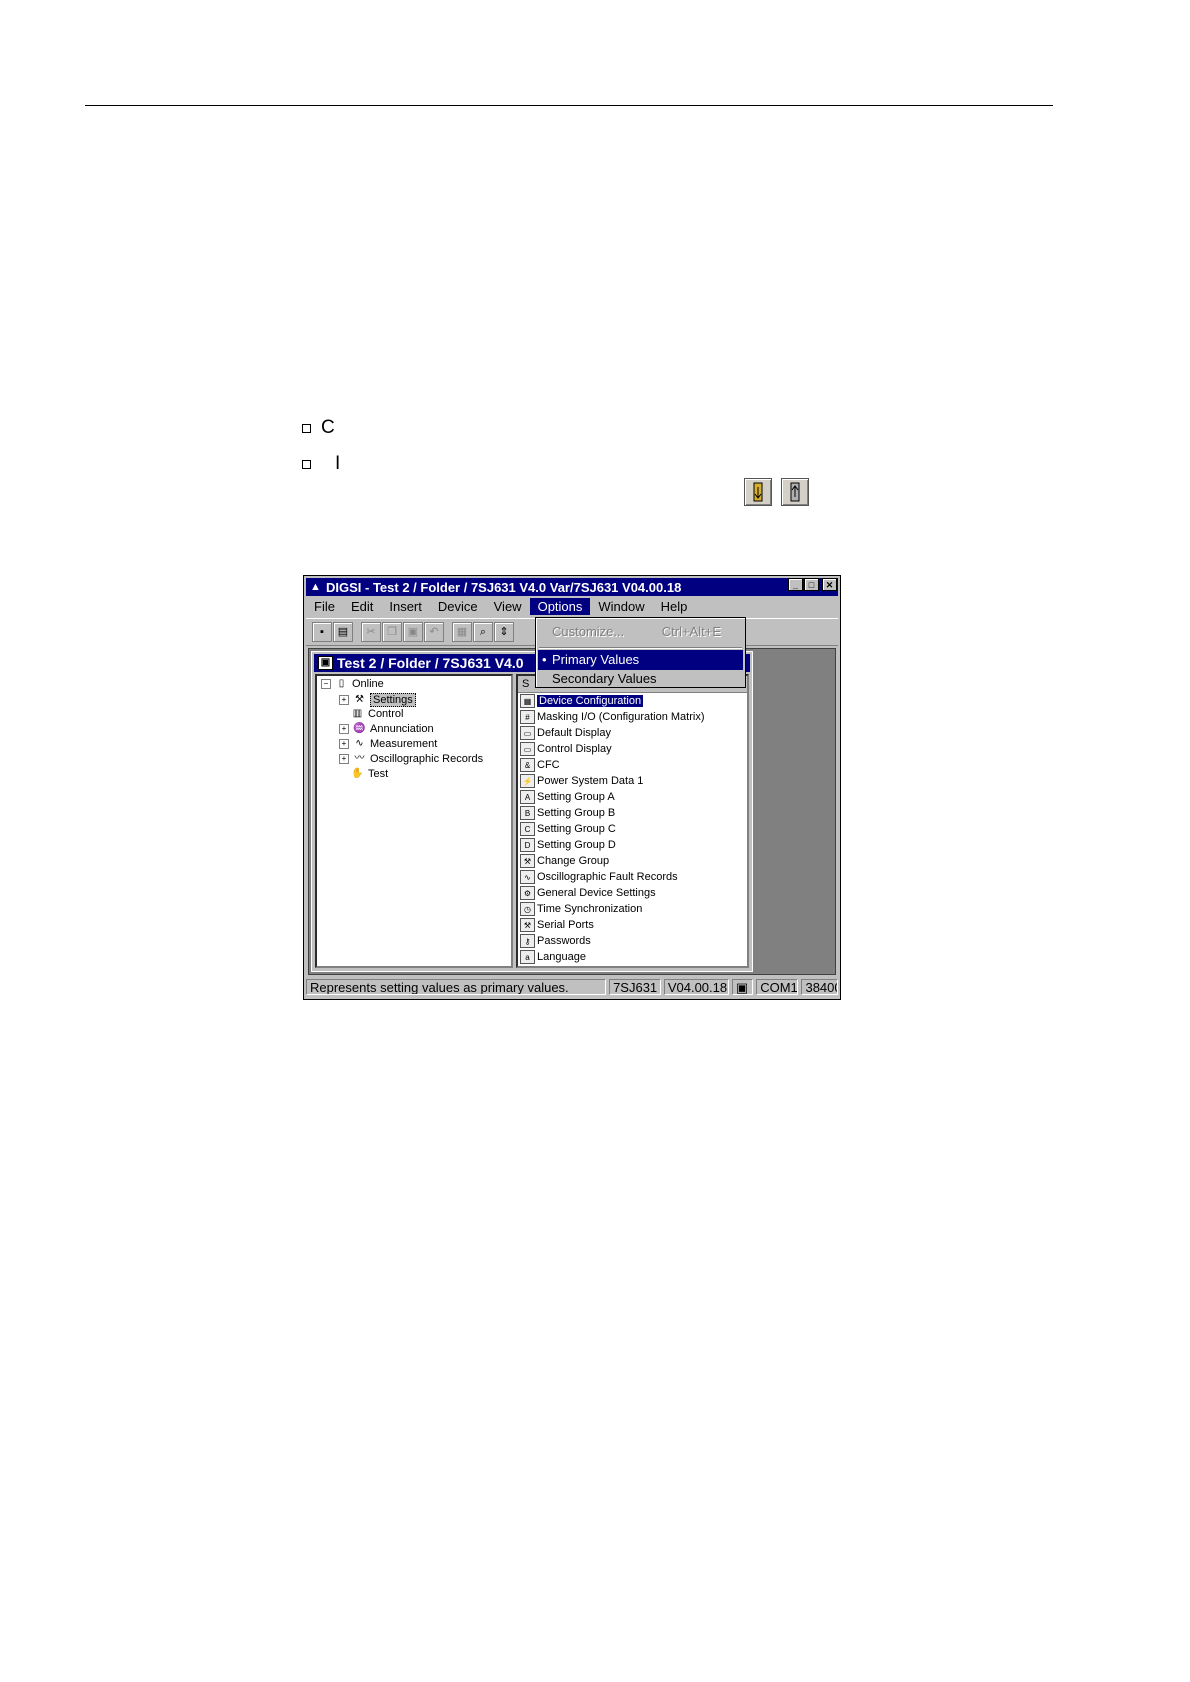 This screenshot has width=1190, height=1682. I want to click on measurement-icon: ∿, so click(359, 743).